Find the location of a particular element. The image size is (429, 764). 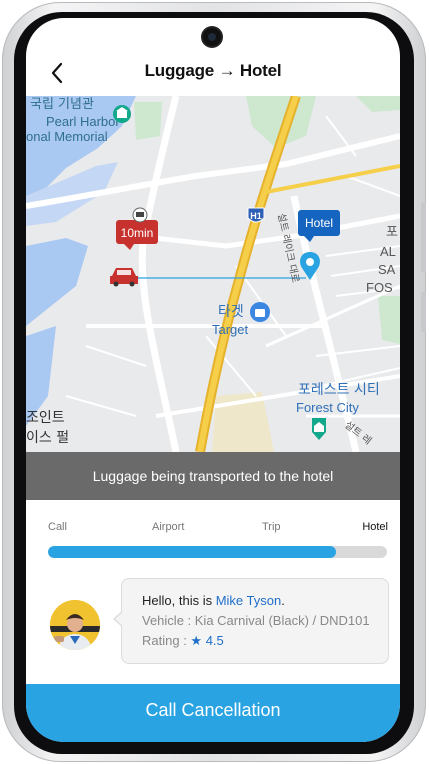

greeting-text: Hello, this is is located at coordinates (179, 600).